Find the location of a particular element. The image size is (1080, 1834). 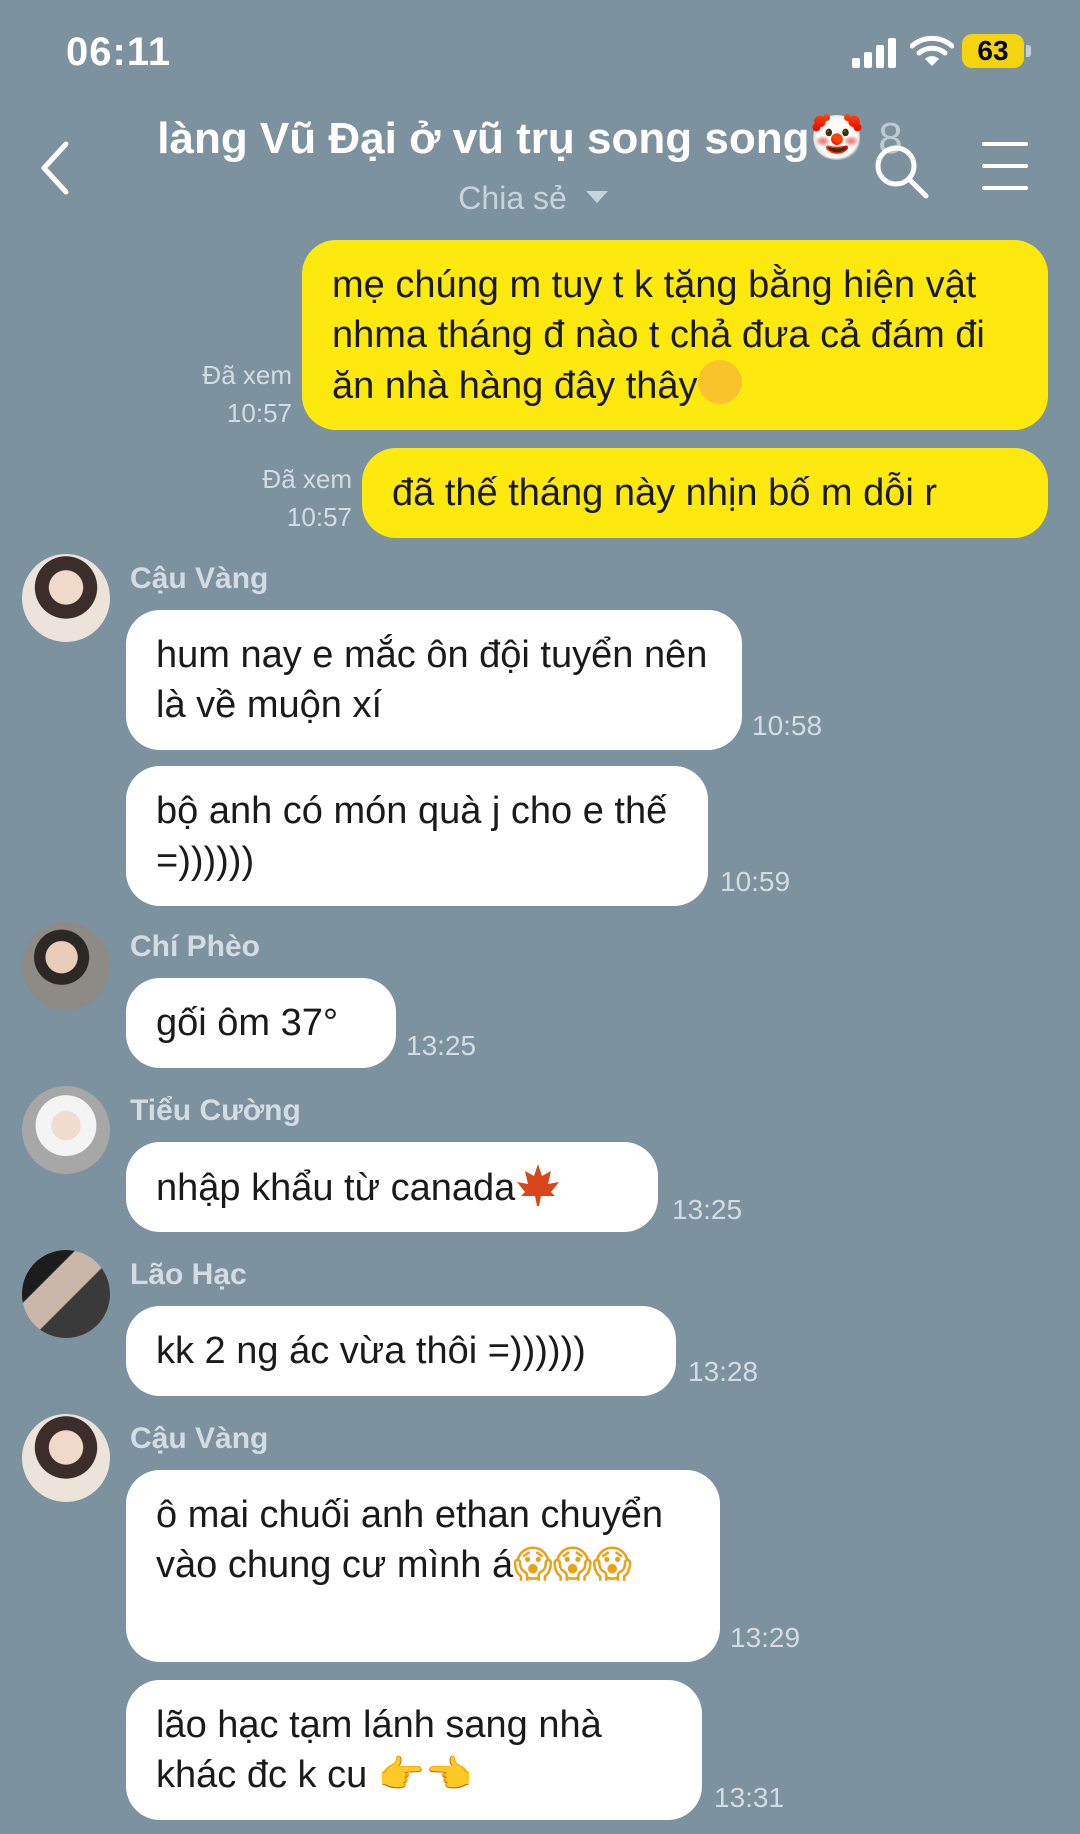

message-text: gối ôm 37° is located at coordinates (247, 1023).